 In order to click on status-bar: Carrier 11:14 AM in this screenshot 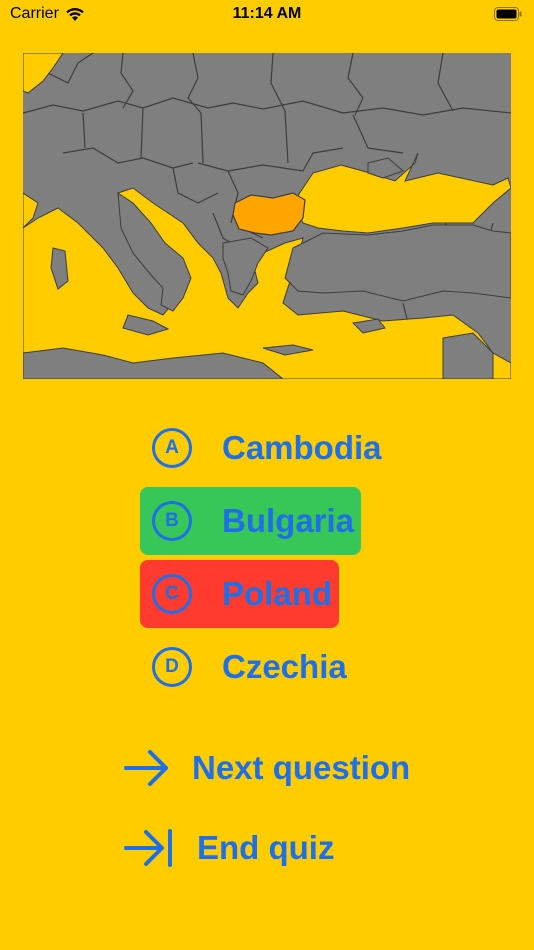, I will do `click(267, 15)`.